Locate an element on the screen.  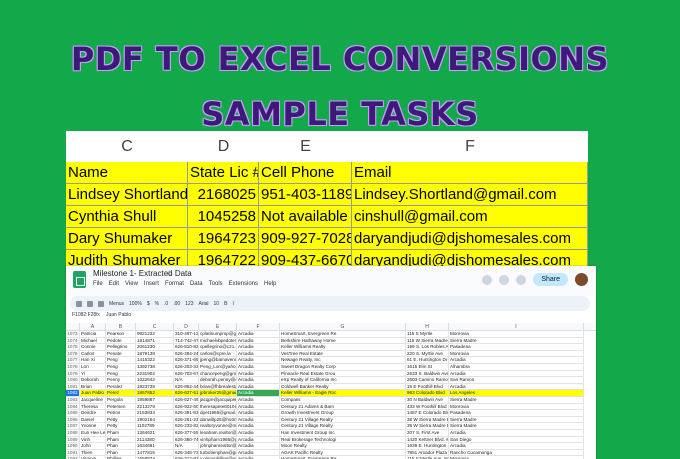
row-number: 1074 is located at coordinates (73, 341).